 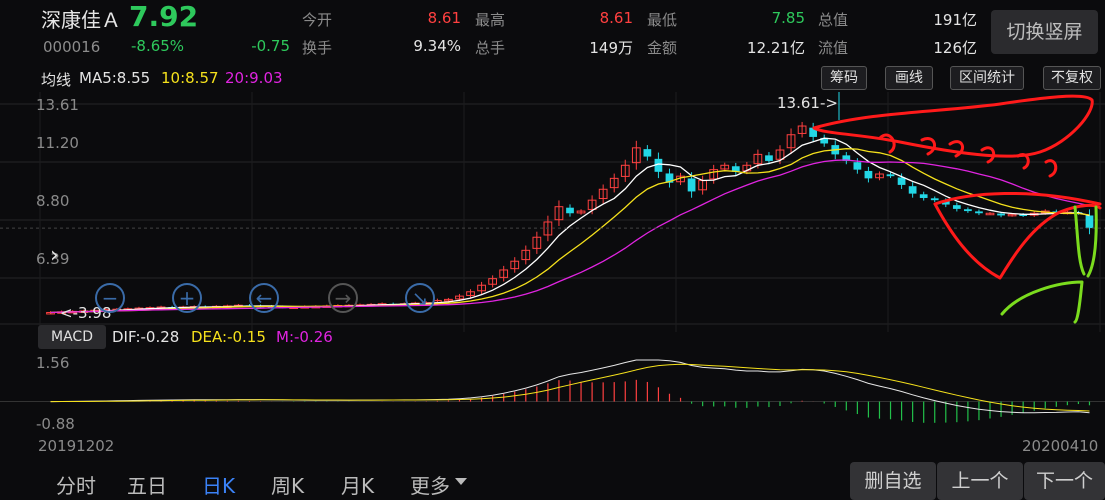 What do you see at coordinates (1044, 32) in the screenshot?
I see `switch-portrait-button: 切换竖屏` at bounding box center [1044, 32].